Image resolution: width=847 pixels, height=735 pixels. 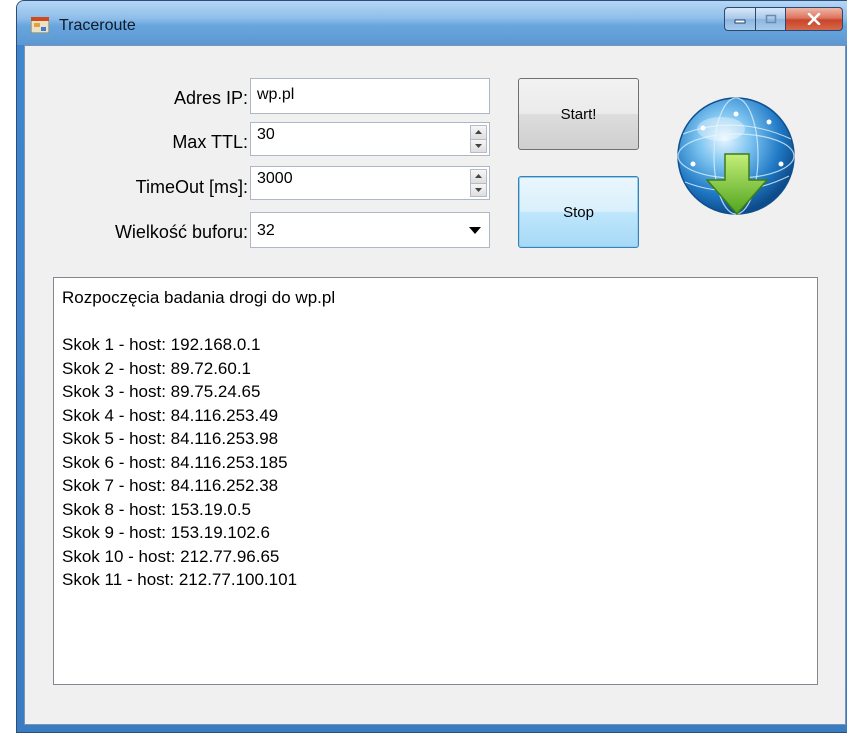 I want to click on minimize-button, so click(x=739, y=19).